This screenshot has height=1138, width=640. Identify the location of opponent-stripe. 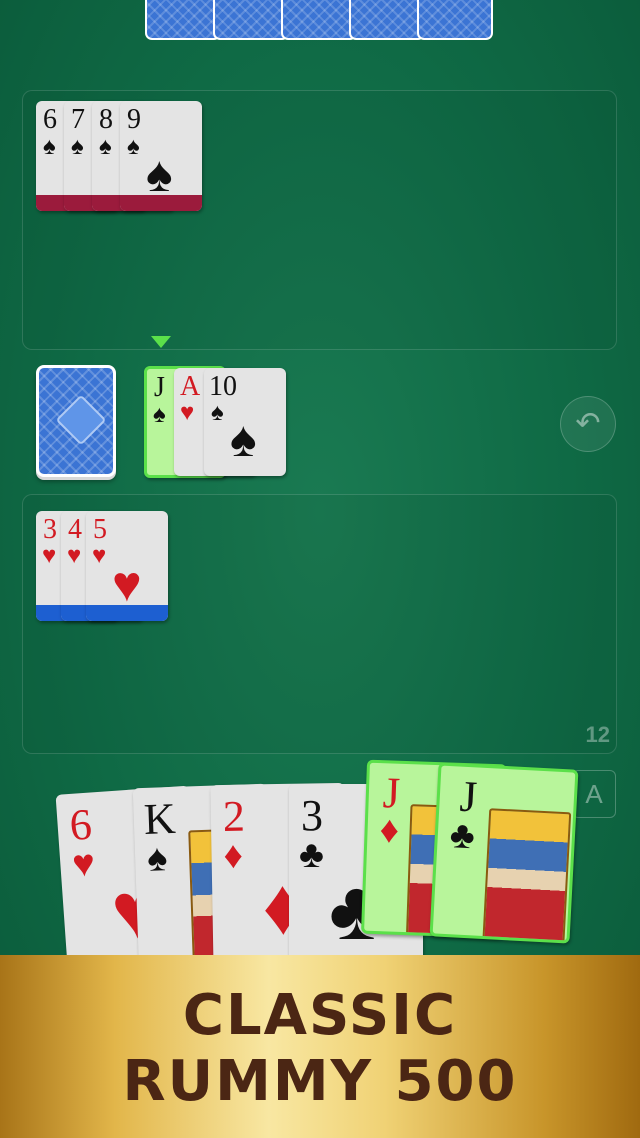
(161, 203).